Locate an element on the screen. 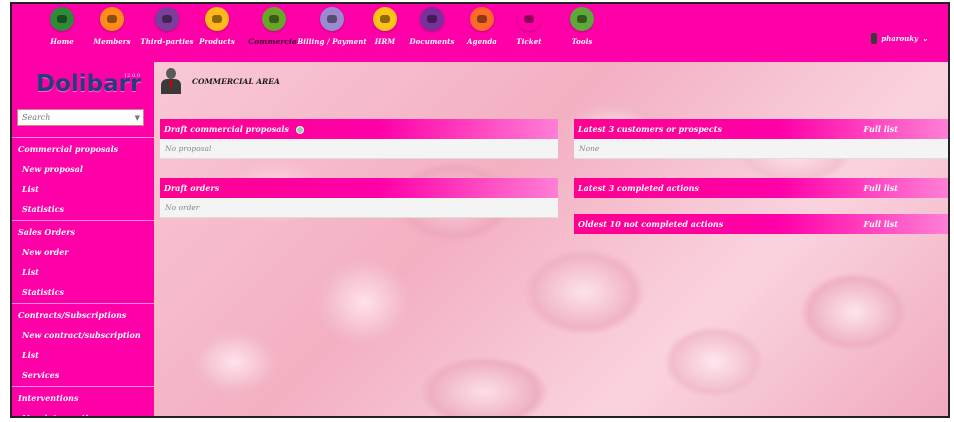 The height and width of the screenshot is (422, 954). hrm-icon is located at coordinates (385, 19).